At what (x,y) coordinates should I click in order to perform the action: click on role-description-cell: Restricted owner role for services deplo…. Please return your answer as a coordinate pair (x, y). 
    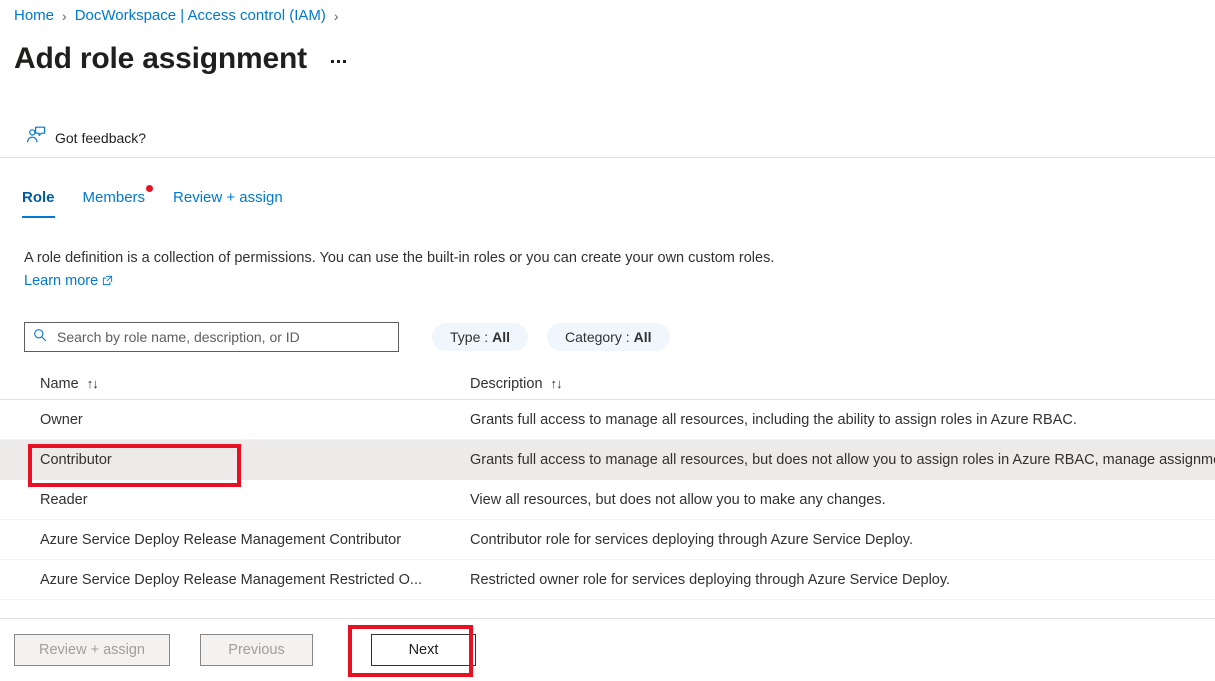
    Looking at the image, I should click on (710, 579).